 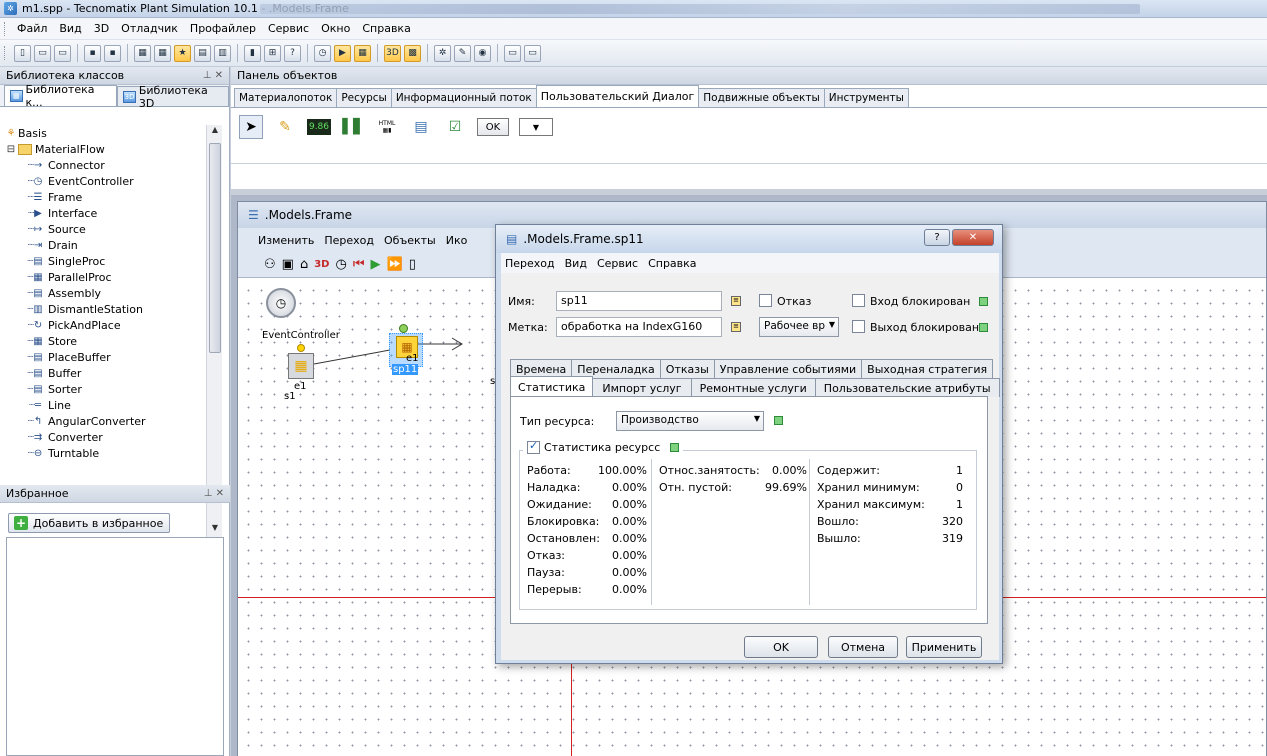 I want to click on tree-item: ┈↻ PickAndPlace, so click(x=109, y=325).